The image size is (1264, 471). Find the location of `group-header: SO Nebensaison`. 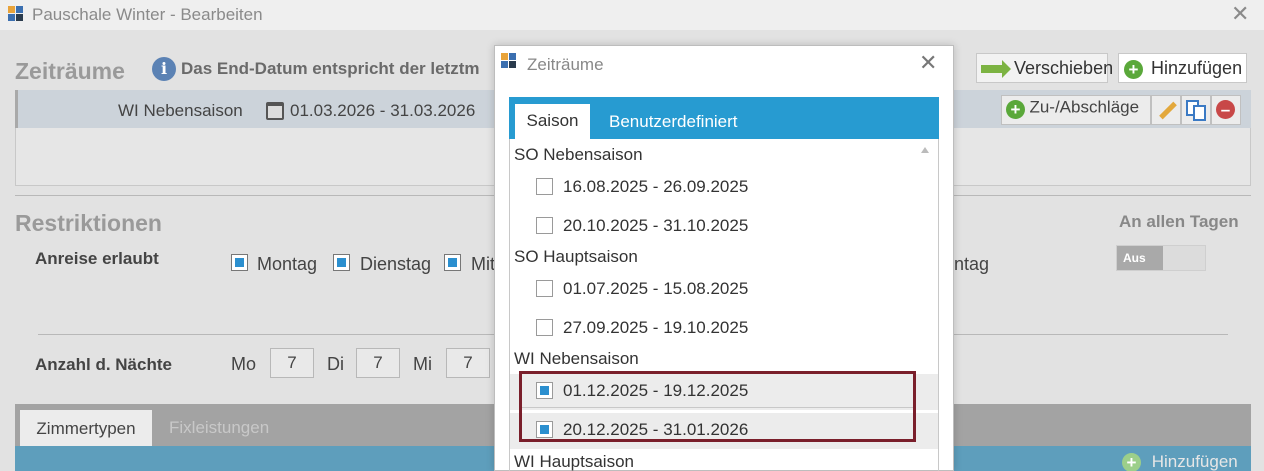

group-header: SO Nebensaison is located at coordinates (578, 154).